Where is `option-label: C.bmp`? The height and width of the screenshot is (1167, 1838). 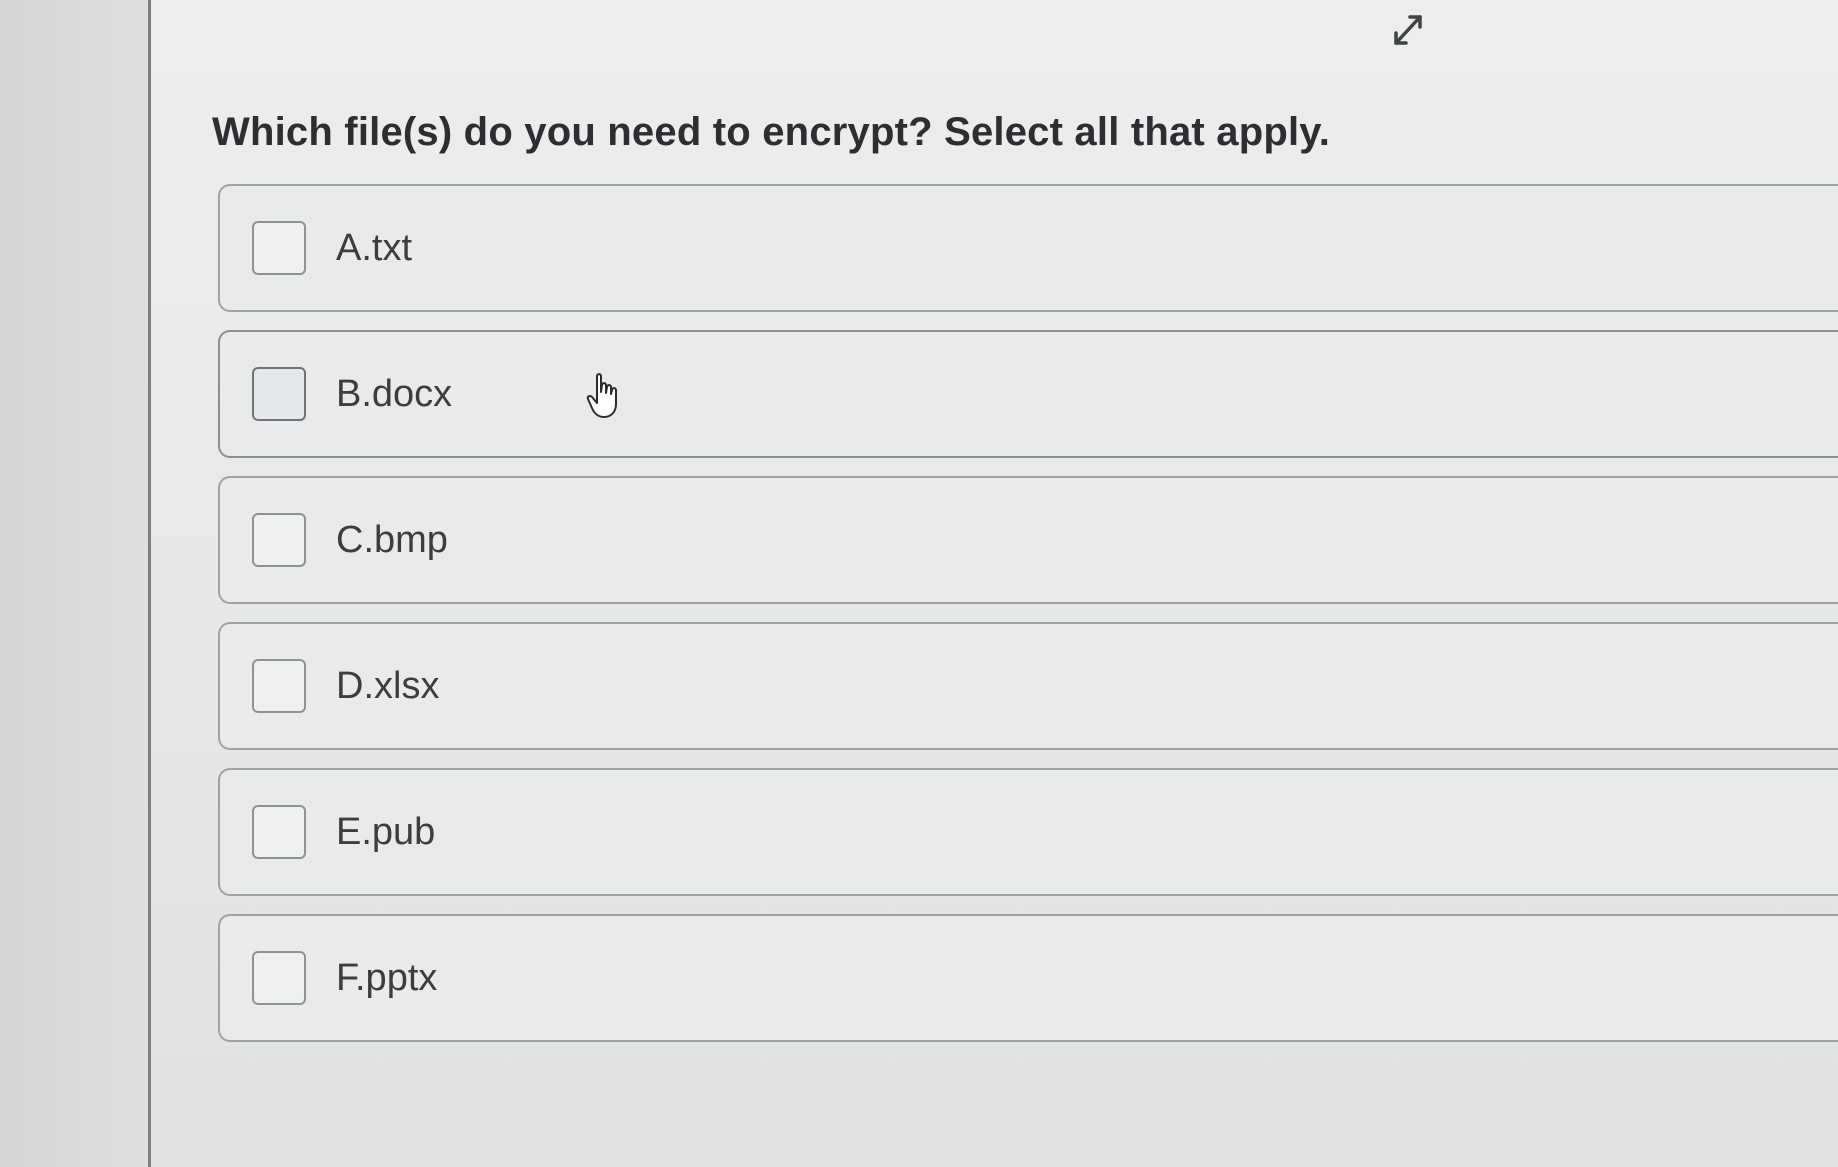 option-label: C.bmp is located at coordinates (392, 539).